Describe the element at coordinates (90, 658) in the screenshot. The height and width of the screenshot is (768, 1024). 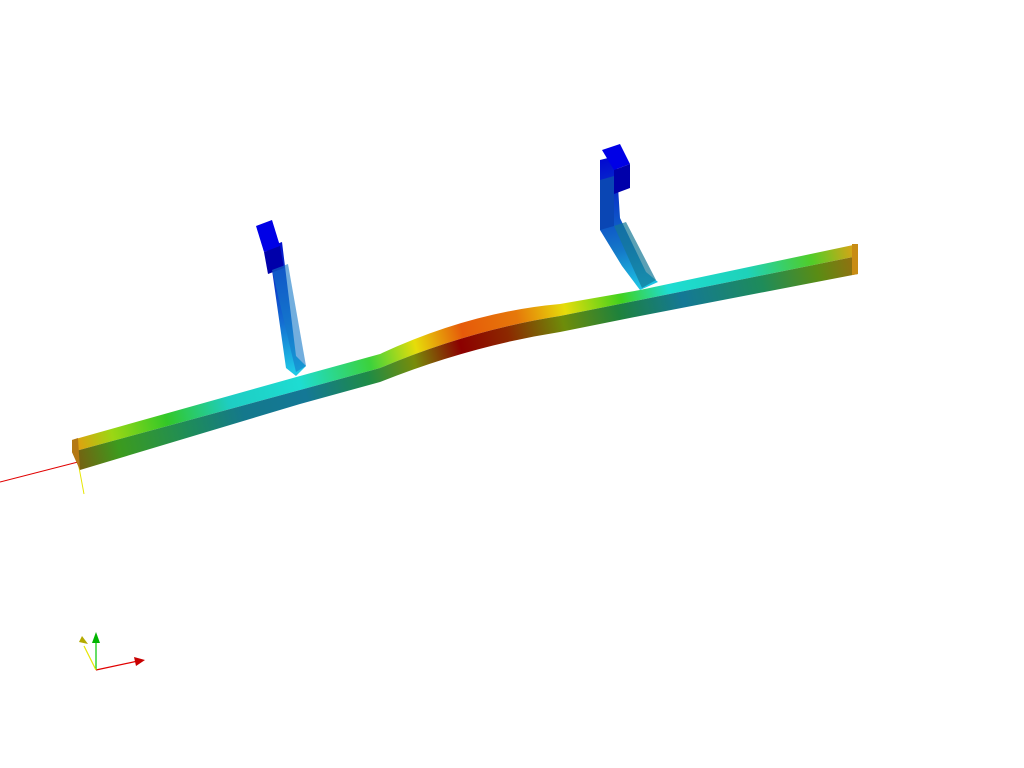
I see `axis-z-line` at that location.